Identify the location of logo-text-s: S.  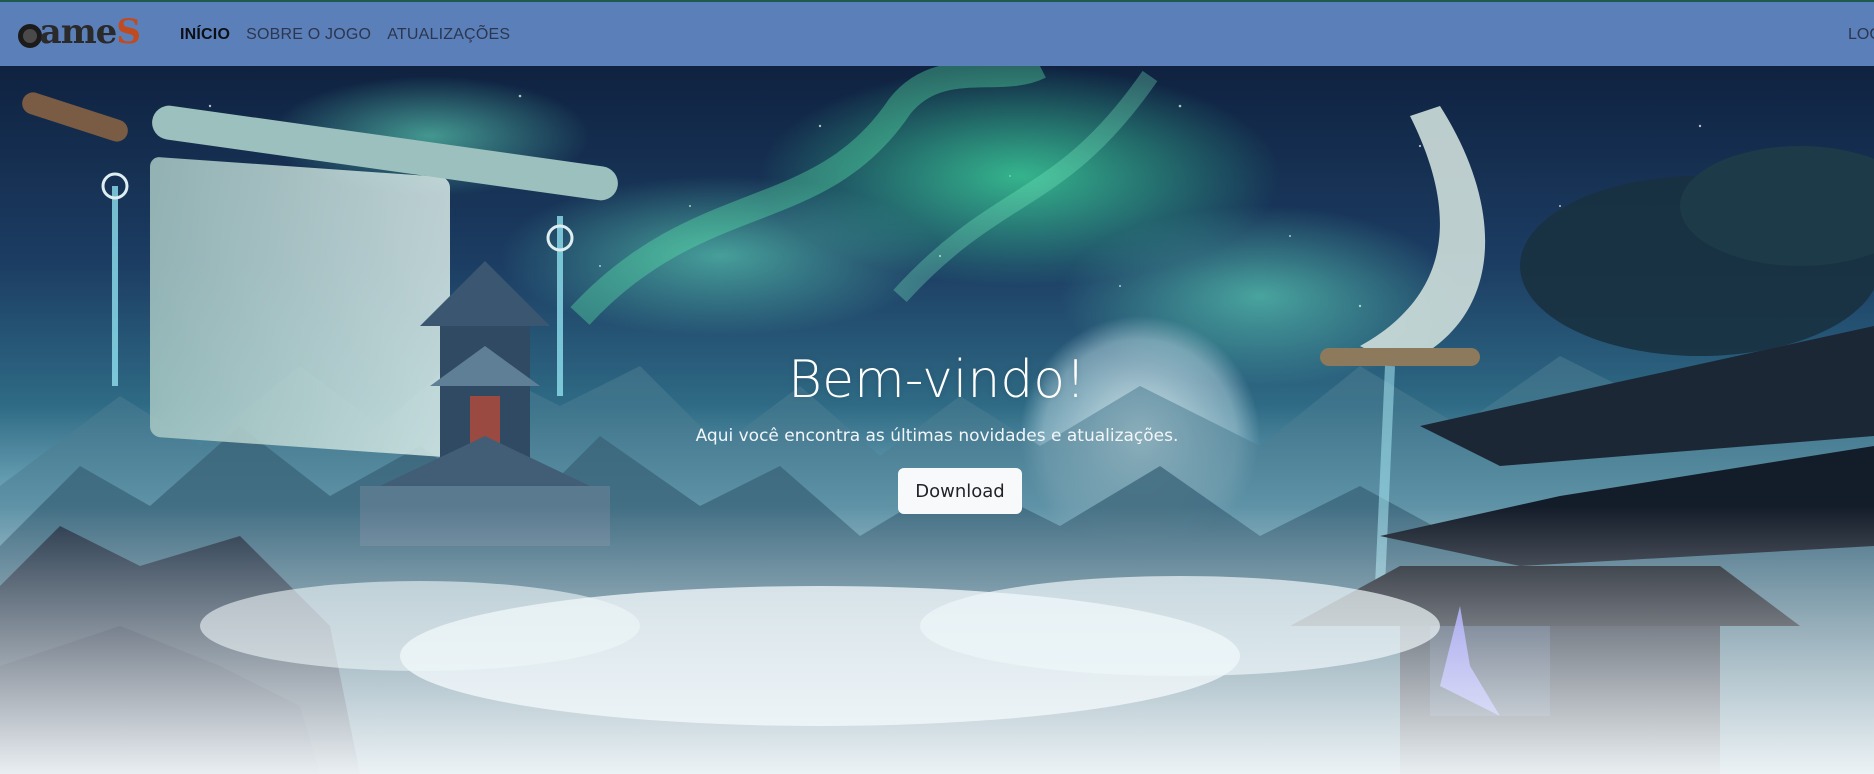
(128, 32).